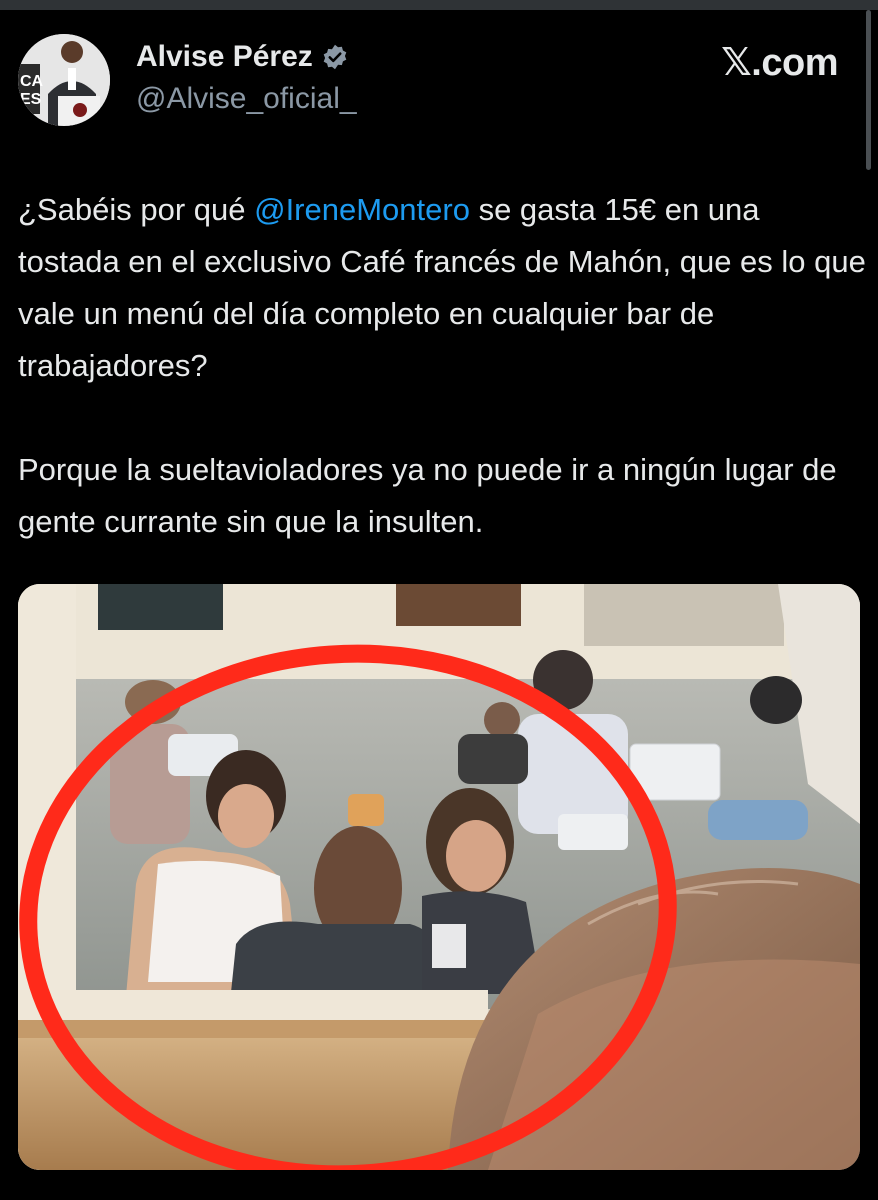  I want to click on svg-text: CA, so click(32, 81).